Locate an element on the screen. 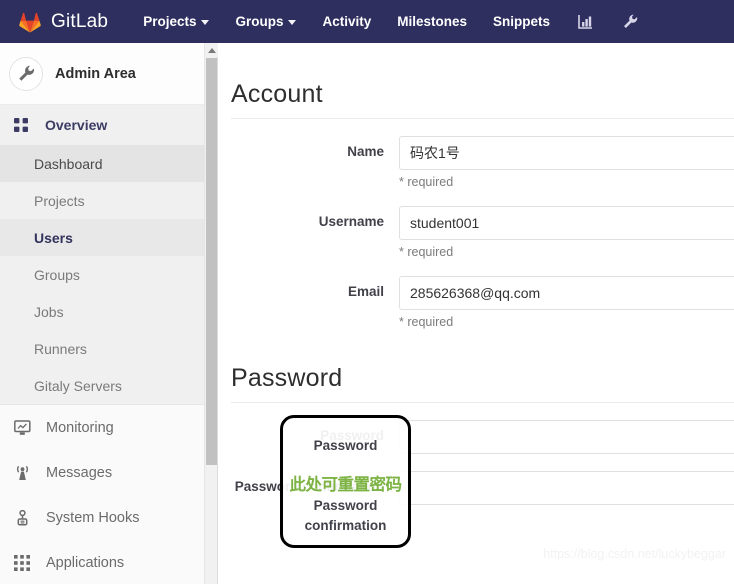  sidebar-item-jobs: Jobs is located at coordinates (102, 311).